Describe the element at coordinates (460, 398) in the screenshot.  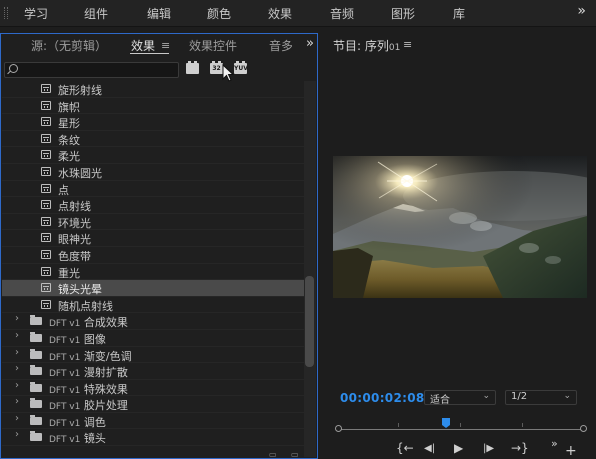
I see `zoom-fit-select: 适合 ⌄` at that location.